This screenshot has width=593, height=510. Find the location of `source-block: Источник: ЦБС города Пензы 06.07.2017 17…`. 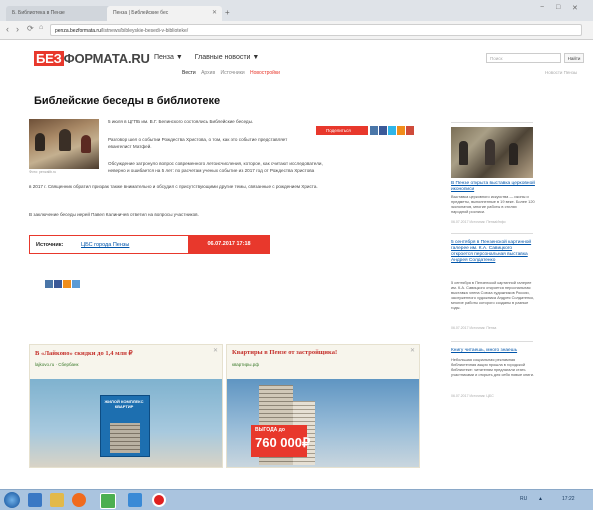

source-block: Источник: ЦБС города Пензы 06.07.2017 17… is located at coordinates (149, 244).